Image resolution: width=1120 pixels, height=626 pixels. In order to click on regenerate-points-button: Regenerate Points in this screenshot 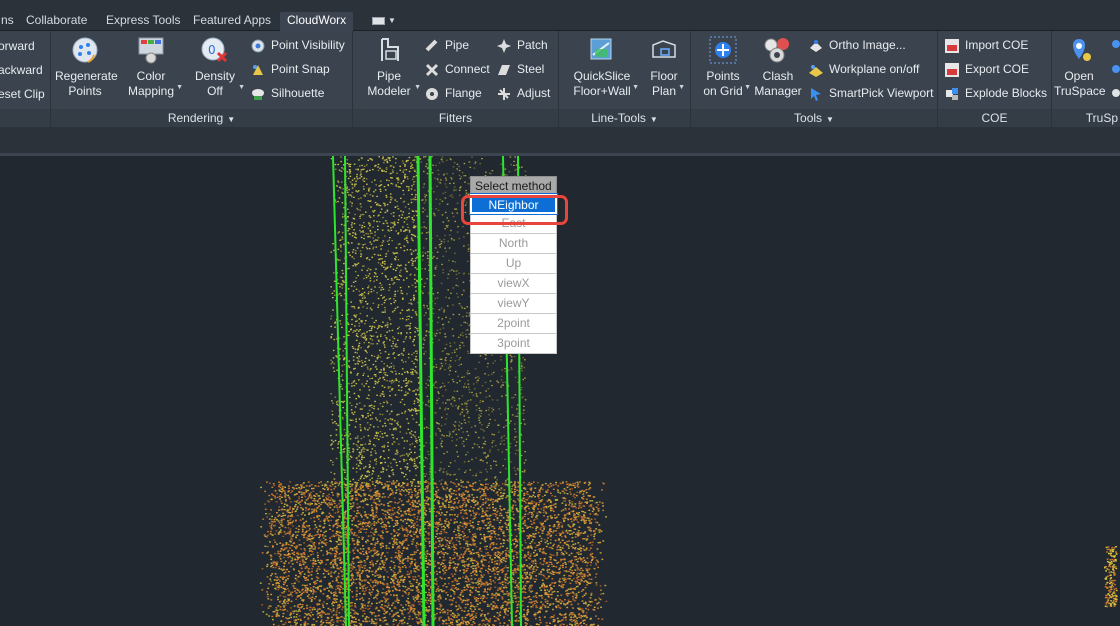, I will do `click(86, 67)`.